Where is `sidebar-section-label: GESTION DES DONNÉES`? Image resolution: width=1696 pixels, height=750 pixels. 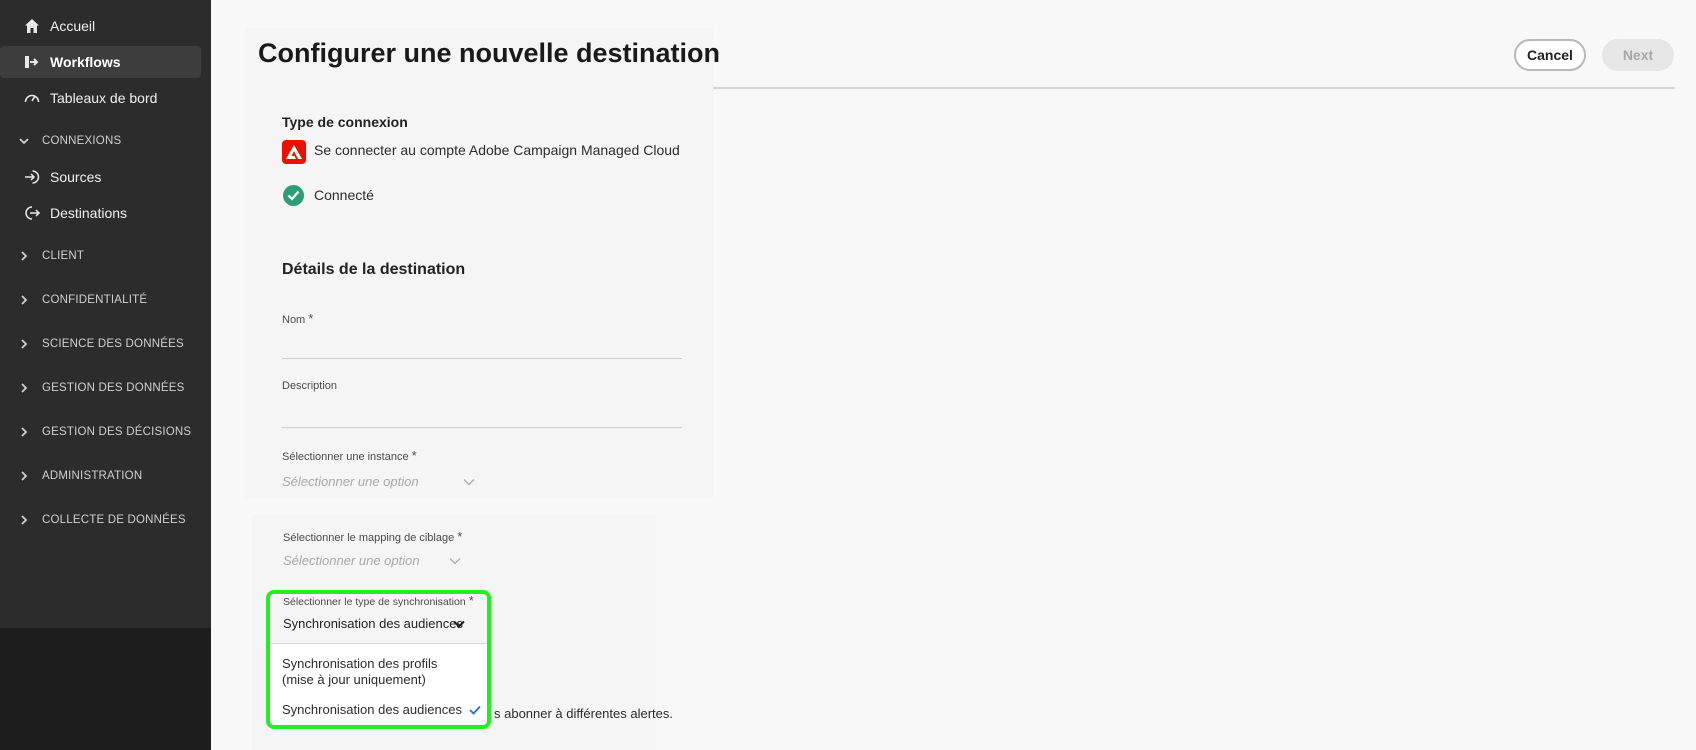 sidebar-section-label: GESTION DES DONNÉES is located at coordinates (113, 388).